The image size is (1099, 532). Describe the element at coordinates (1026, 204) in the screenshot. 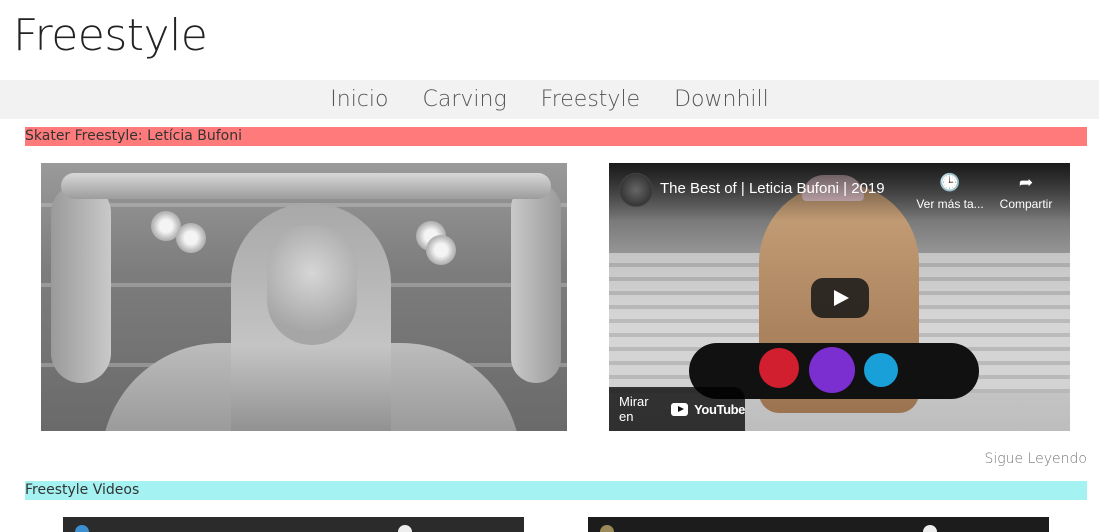

I see `share-label: Compartir` at that location.